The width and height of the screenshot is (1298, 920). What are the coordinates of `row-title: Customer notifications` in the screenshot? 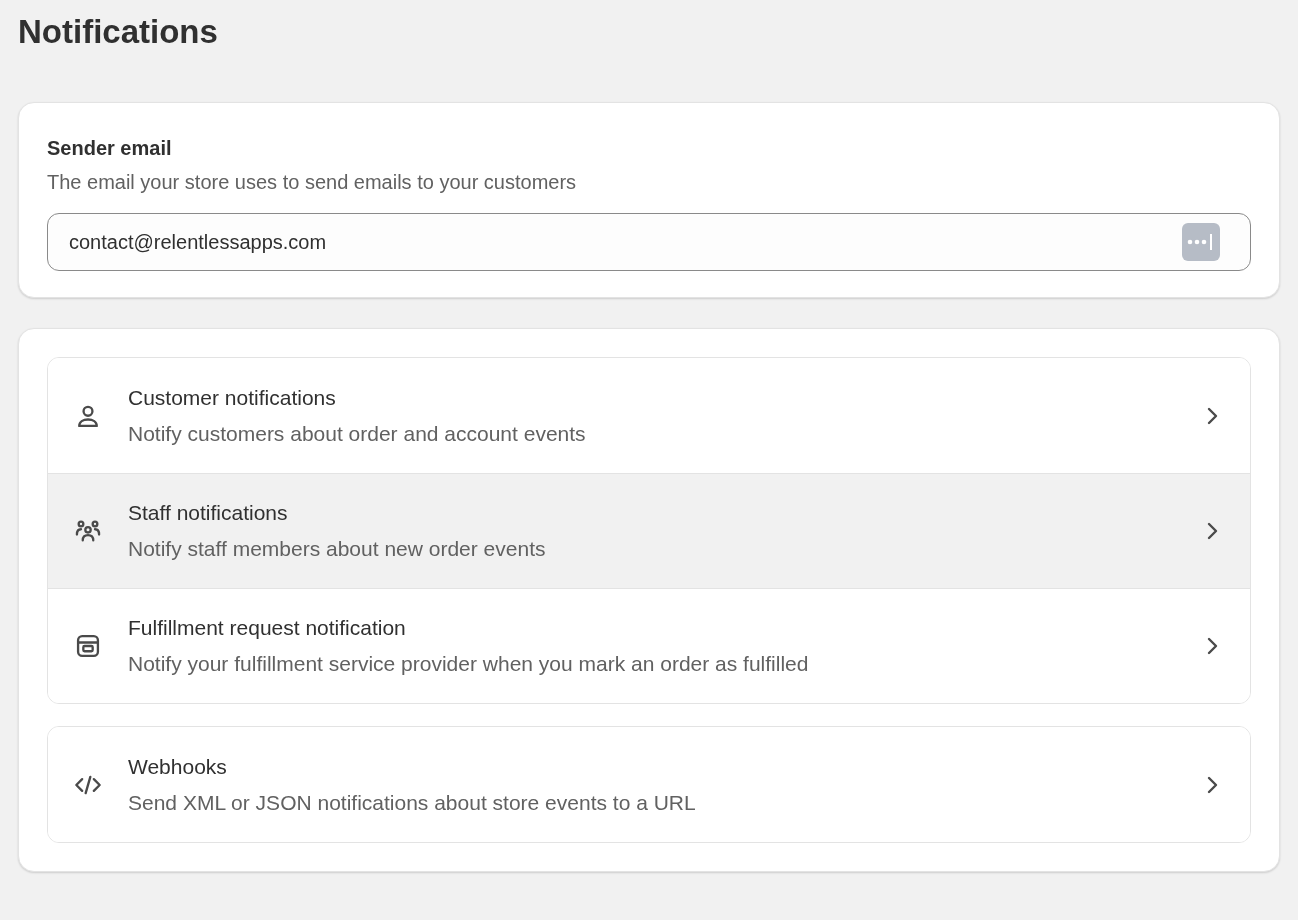 It's located at (232, 397).